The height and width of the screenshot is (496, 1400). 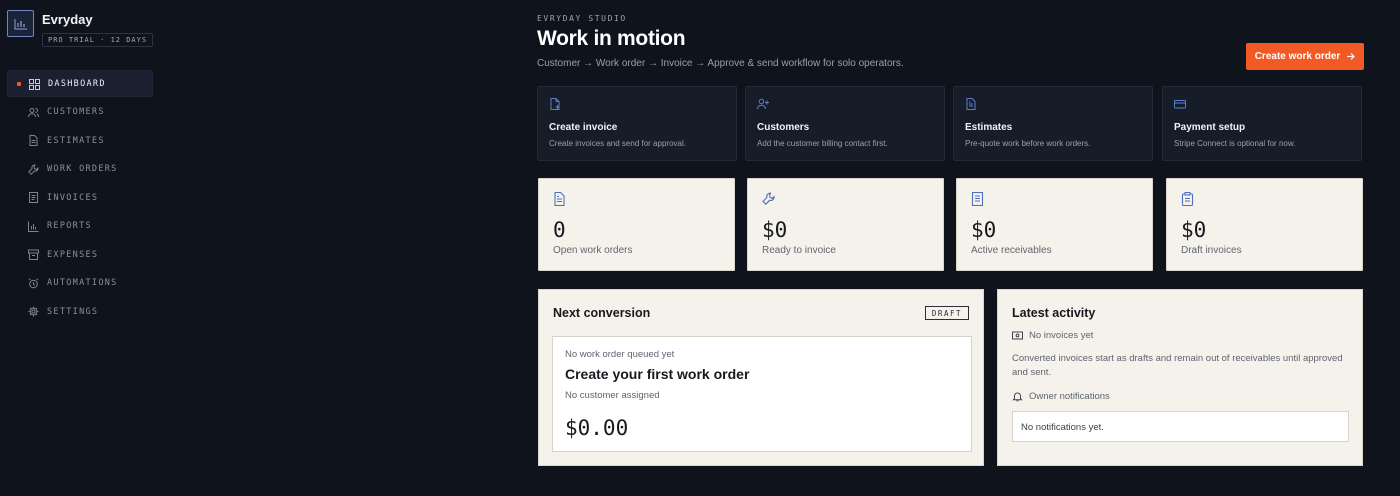 What do you see at coordinates (612, 395) in the screenshot?
I see `customer-status: No customer assigned` at bounding box center [612, 395].